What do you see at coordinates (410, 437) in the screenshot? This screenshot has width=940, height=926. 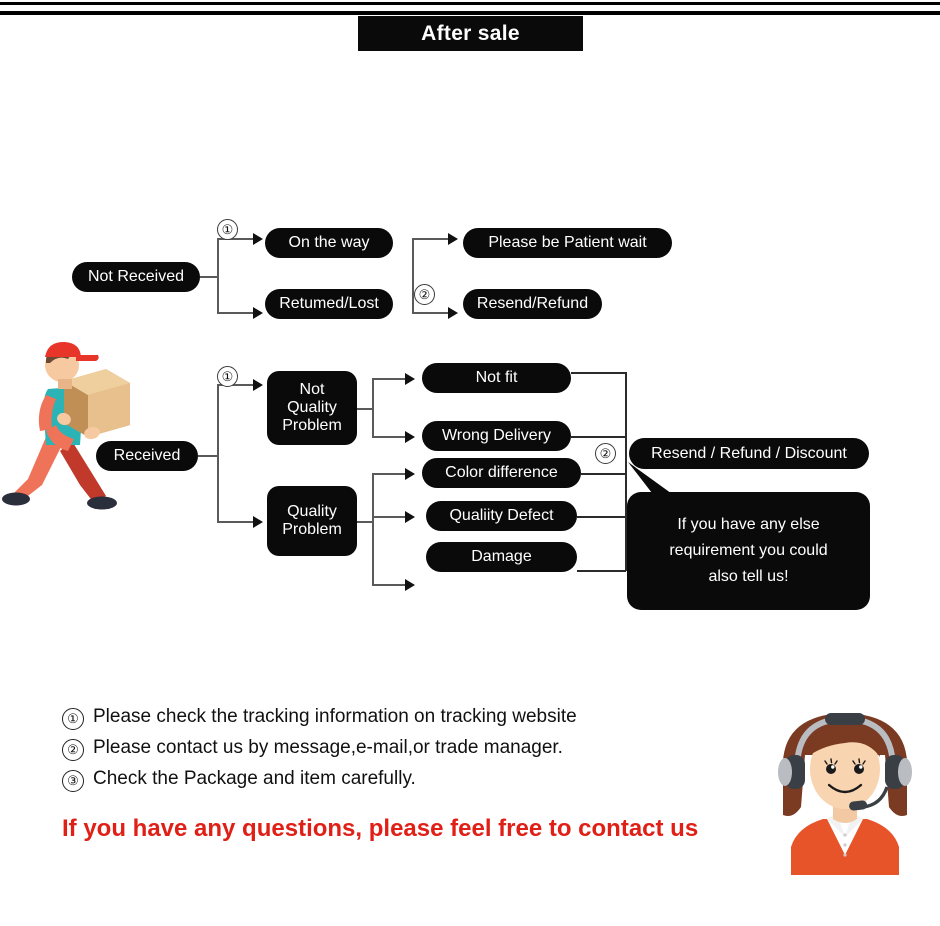 I see `arrow-to-wrong-delivery` at bounding box center [410, 437].